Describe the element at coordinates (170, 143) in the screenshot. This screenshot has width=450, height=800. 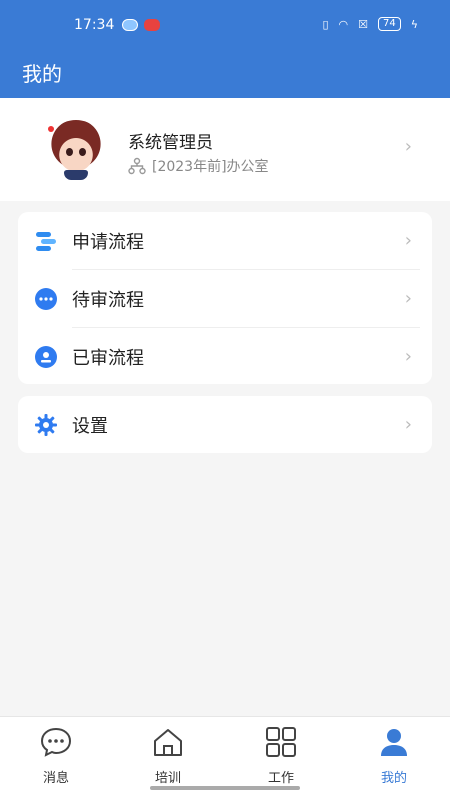
I see `profile-name: 系统管理员` at that location.